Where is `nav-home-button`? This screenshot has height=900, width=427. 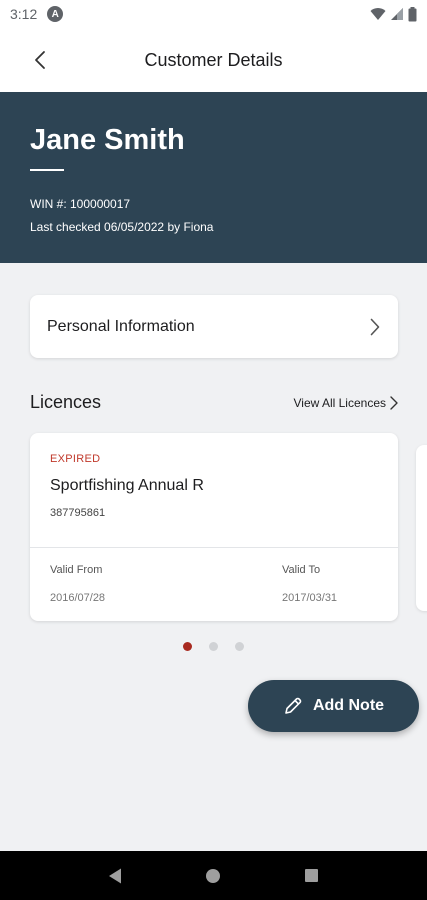 nav-home-button is located at coordinates (213, 876).